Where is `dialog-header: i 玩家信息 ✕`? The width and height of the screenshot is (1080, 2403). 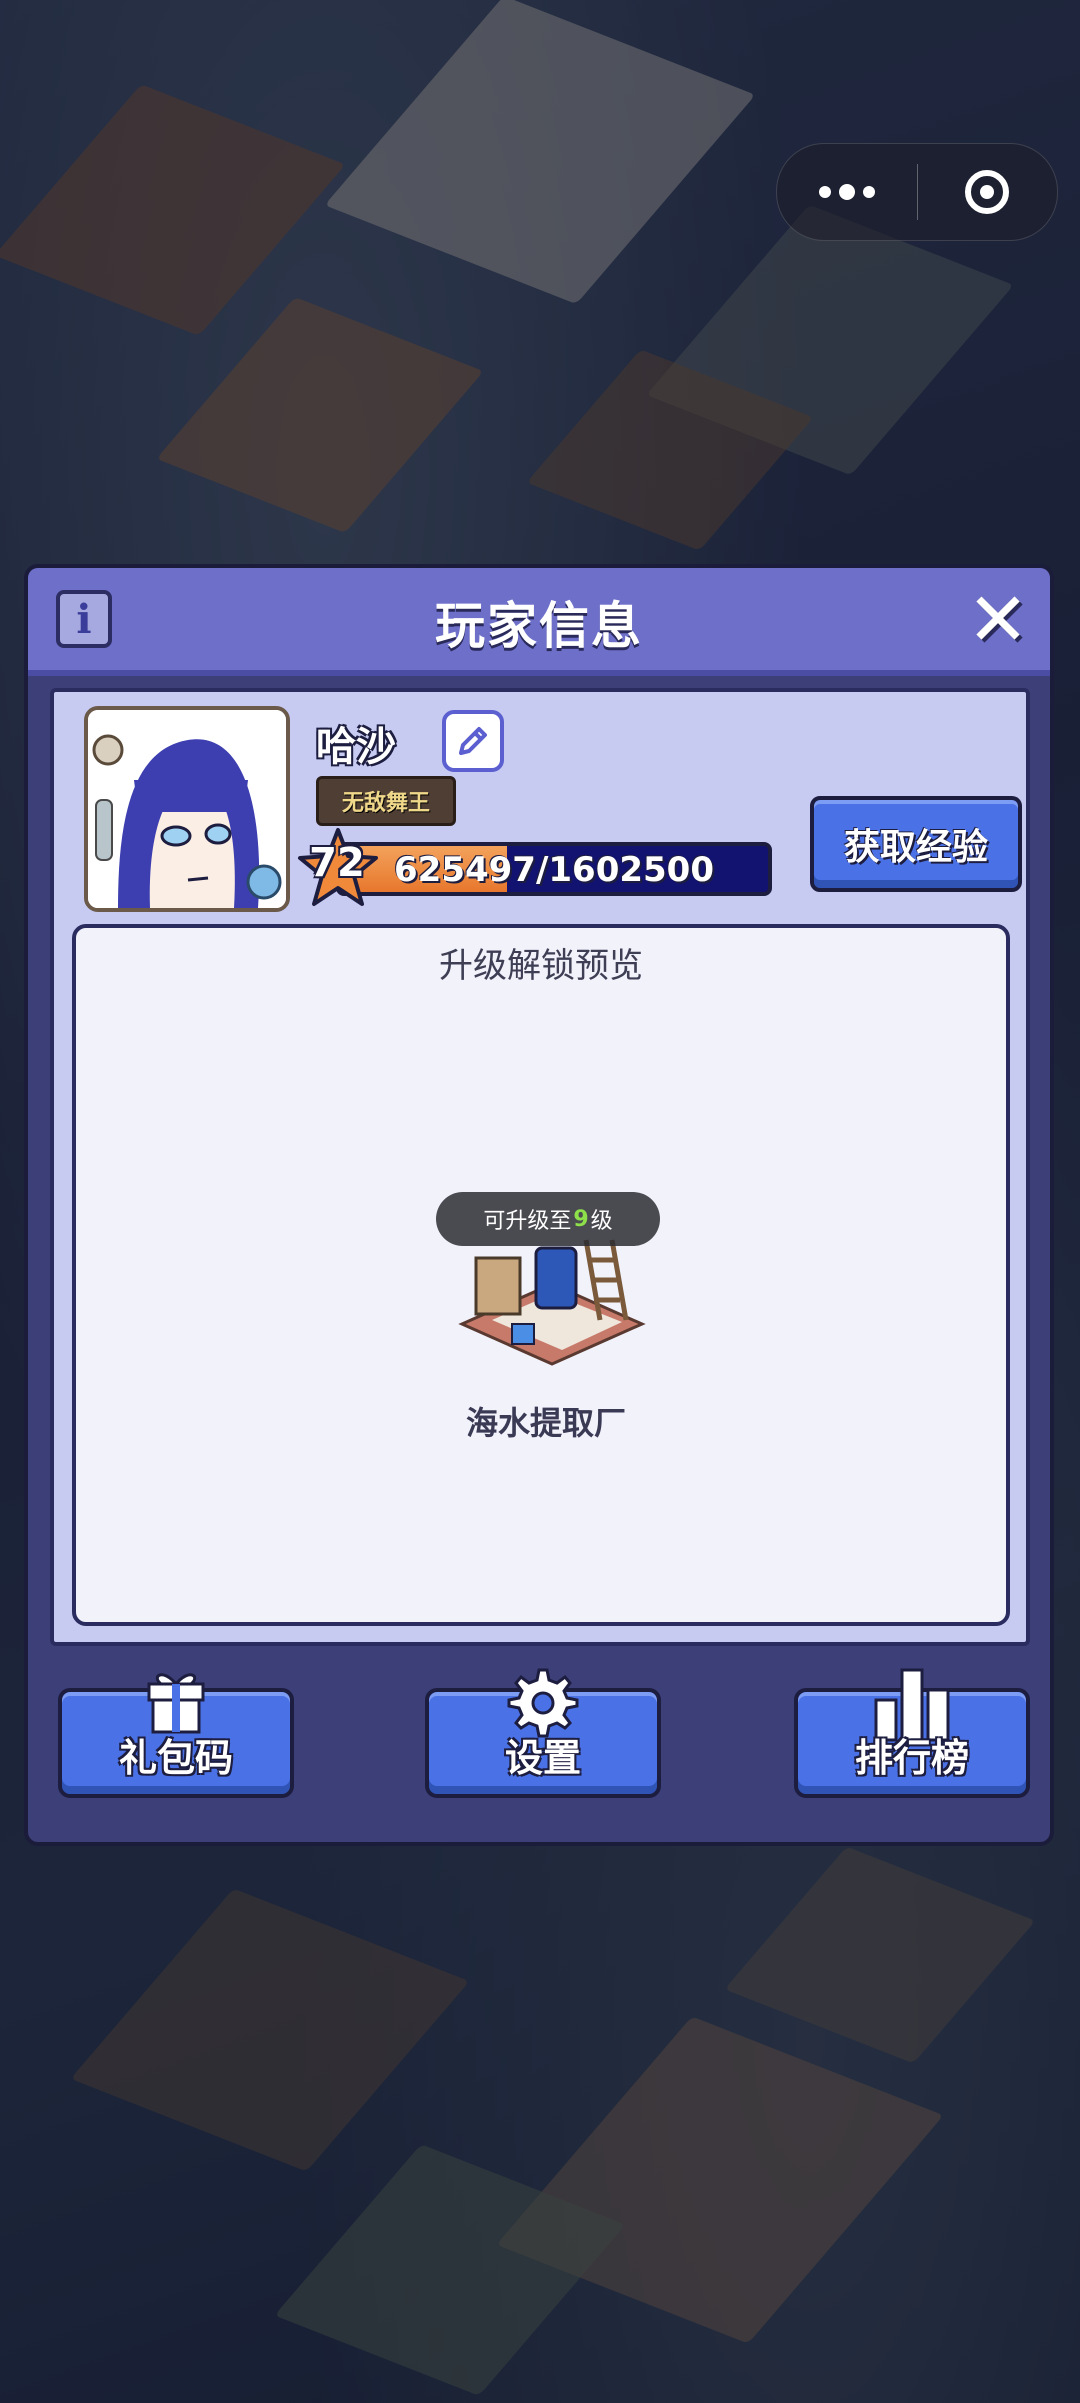 dialog-header: i 玩家信息 ✕ is located at coordinates (539, 622).